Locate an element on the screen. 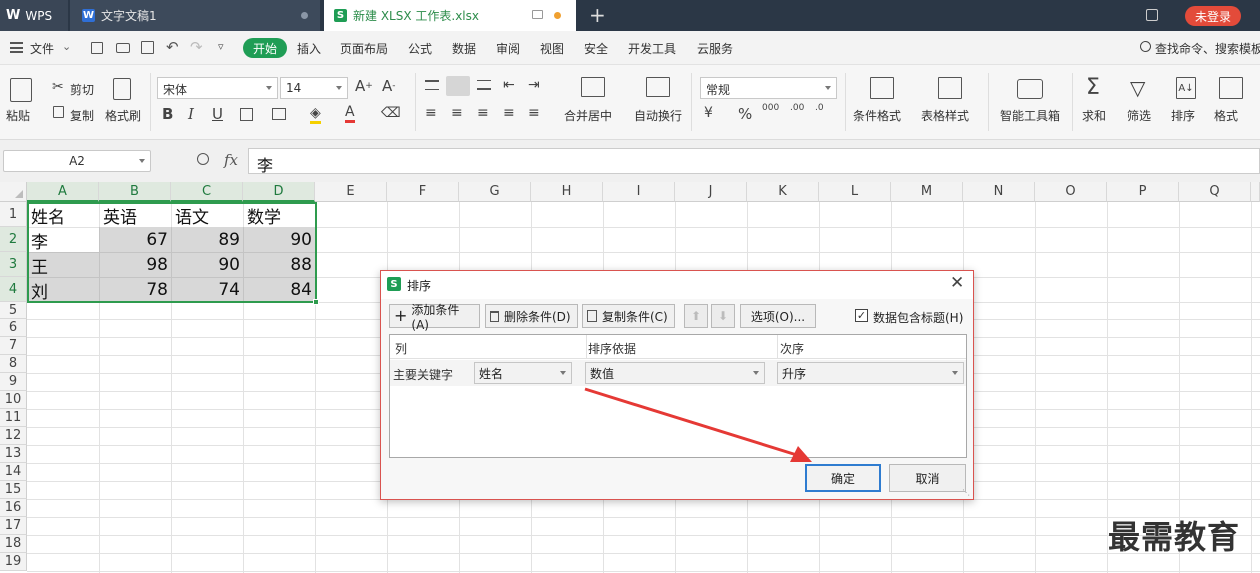 This screenshot has height=573, width=1260. menu-review: 审阅 is located at coordinates (508, 48).